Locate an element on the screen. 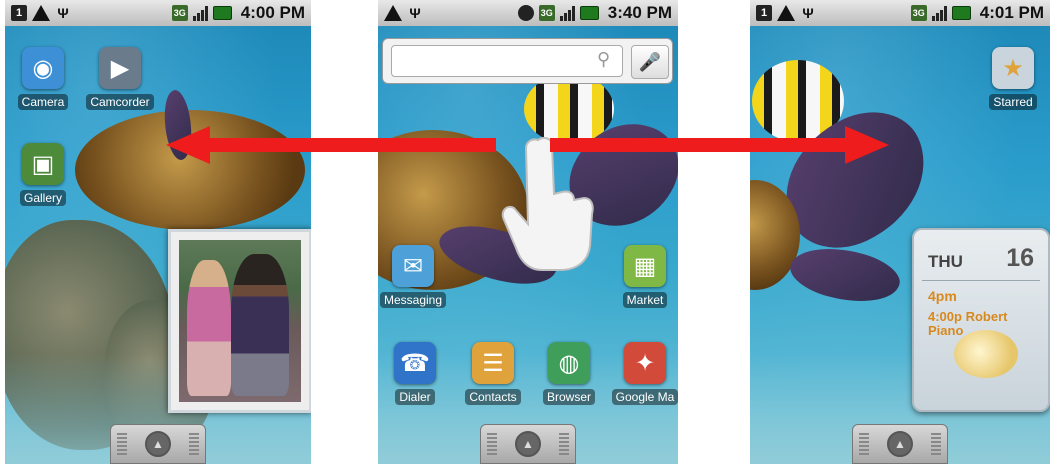 Image resolution: width=1053 pixels, height=464 pixels. swipe-right-arrow is located at coordinates (698, 145).